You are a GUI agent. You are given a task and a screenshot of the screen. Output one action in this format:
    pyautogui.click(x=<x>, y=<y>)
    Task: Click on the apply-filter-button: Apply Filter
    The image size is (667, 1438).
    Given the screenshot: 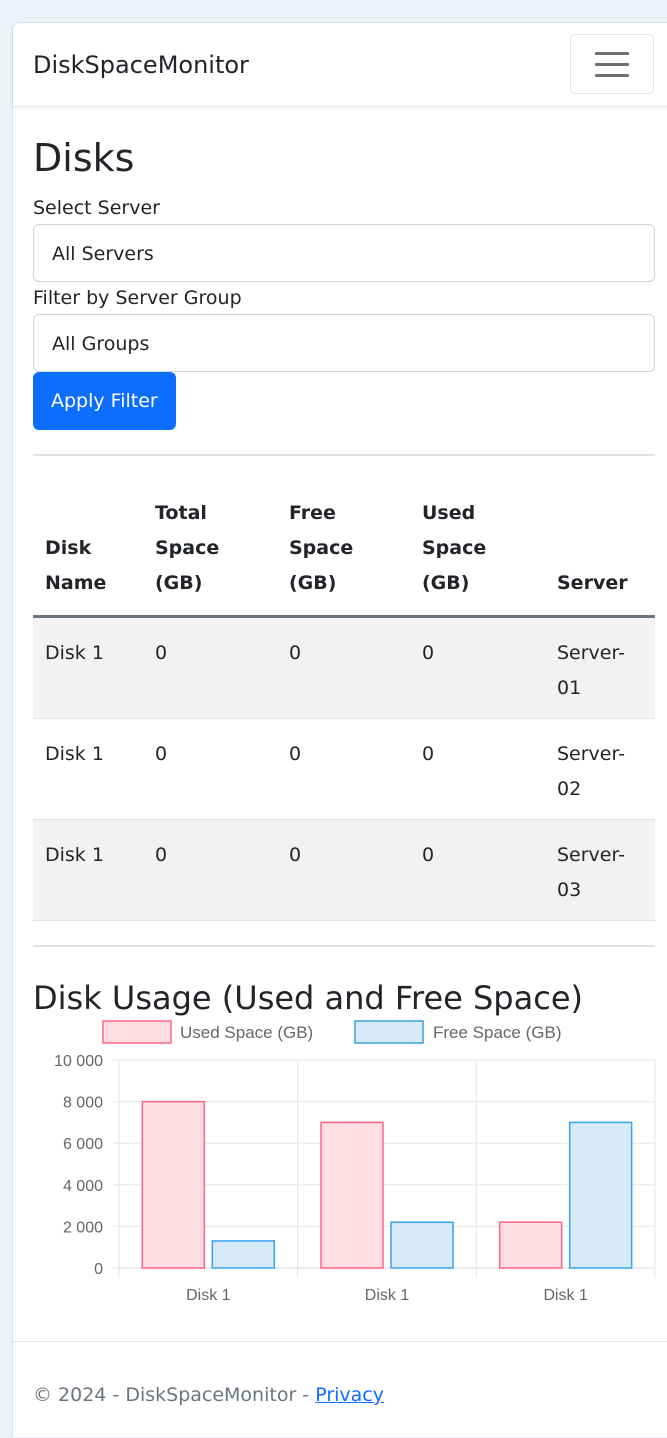 What is the action you would take?
    pyautogui.click(x=104, y=401)
    